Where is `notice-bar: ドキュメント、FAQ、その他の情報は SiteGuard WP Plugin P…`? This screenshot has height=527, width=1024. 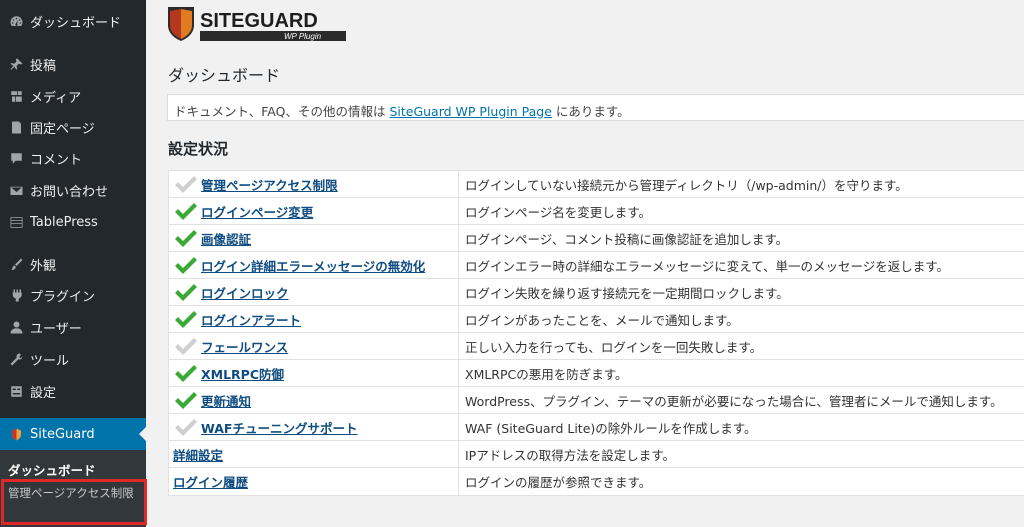
notice-bar: ドキュメント、FAQ、その他の情報は SiteGuard WP Plugin P… is located at coordinates (595, 107).